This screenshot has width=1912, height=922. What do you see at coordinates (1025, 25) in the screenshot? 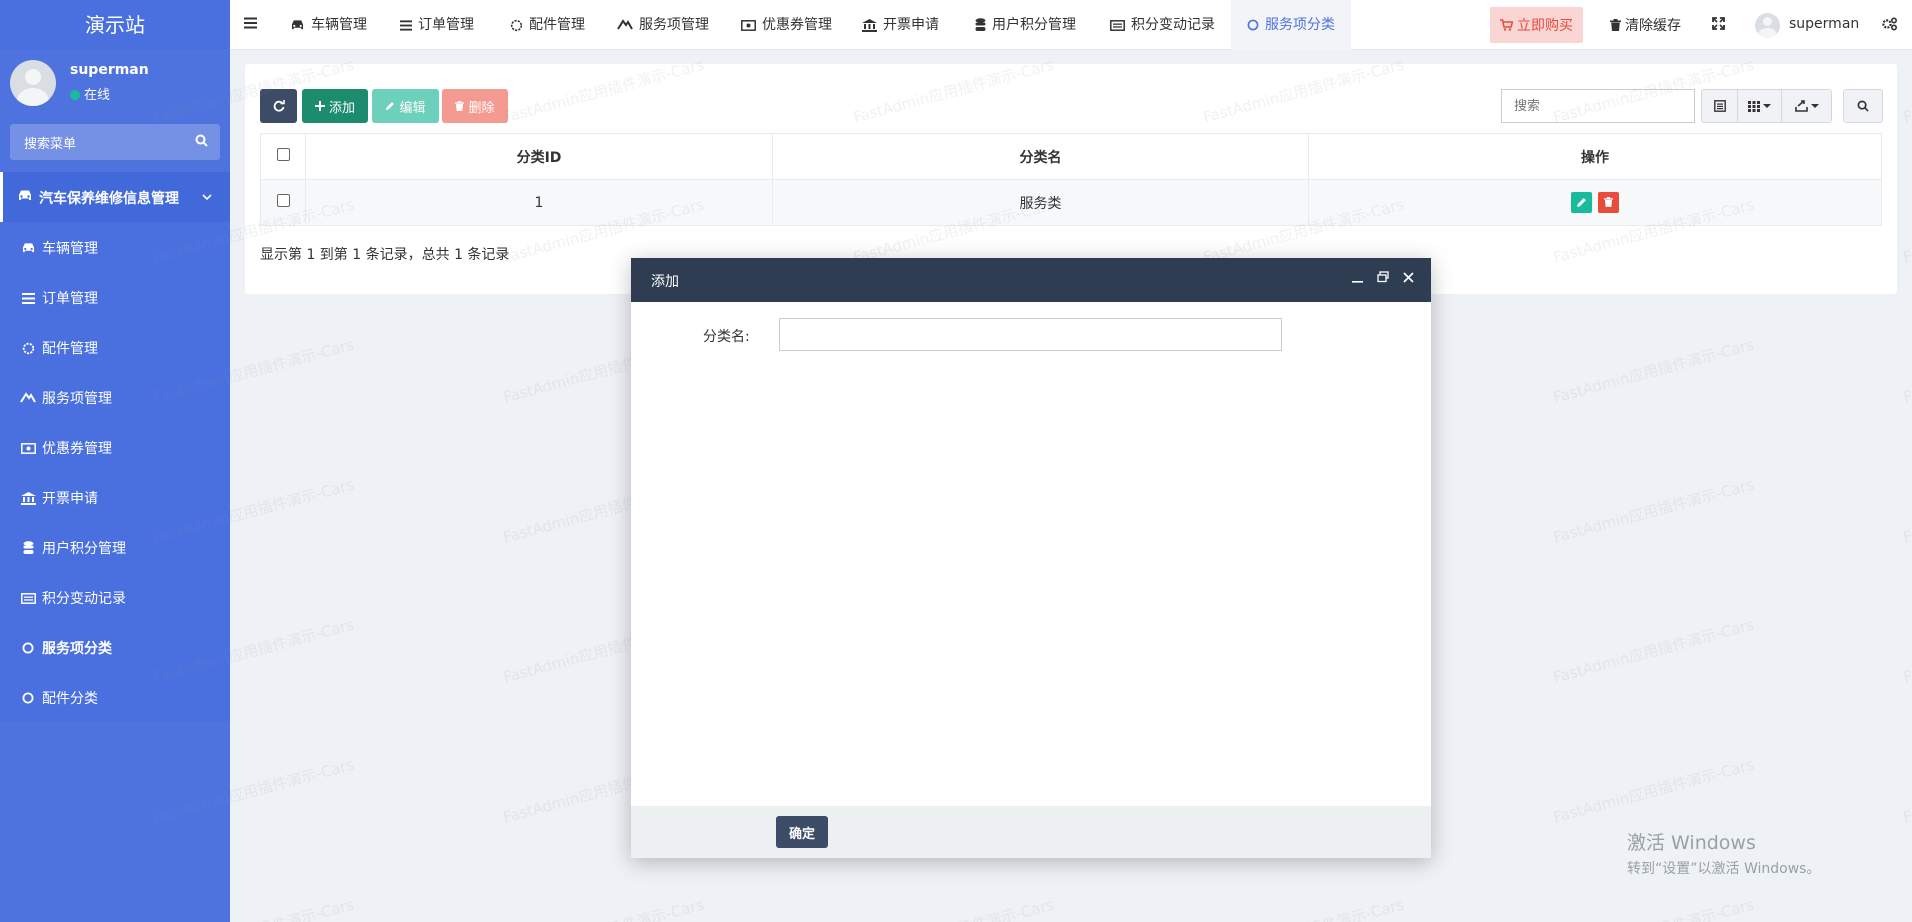
I see `tab-user-points: 用户积分管理` at bounding box center [1025, 25].